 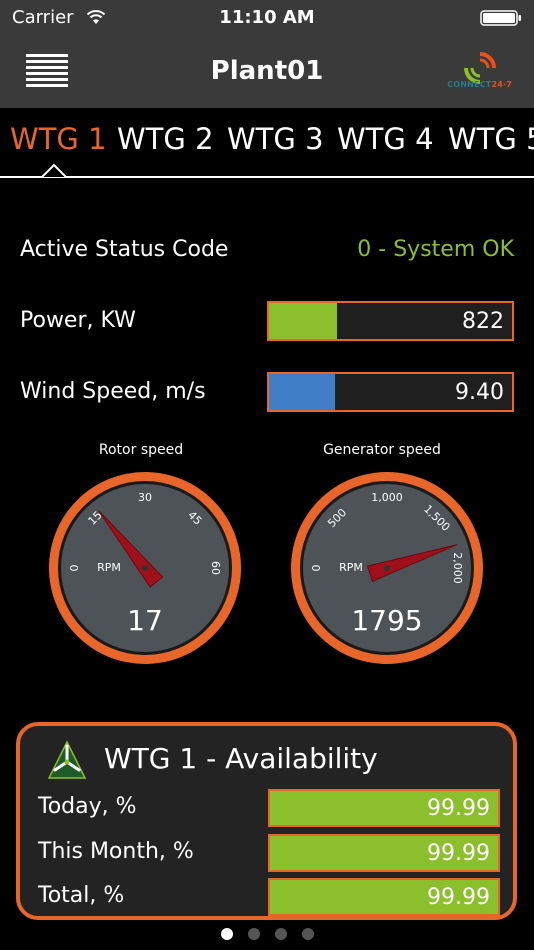 I want to click on power-bar-fill, so click(x=303, y=321).